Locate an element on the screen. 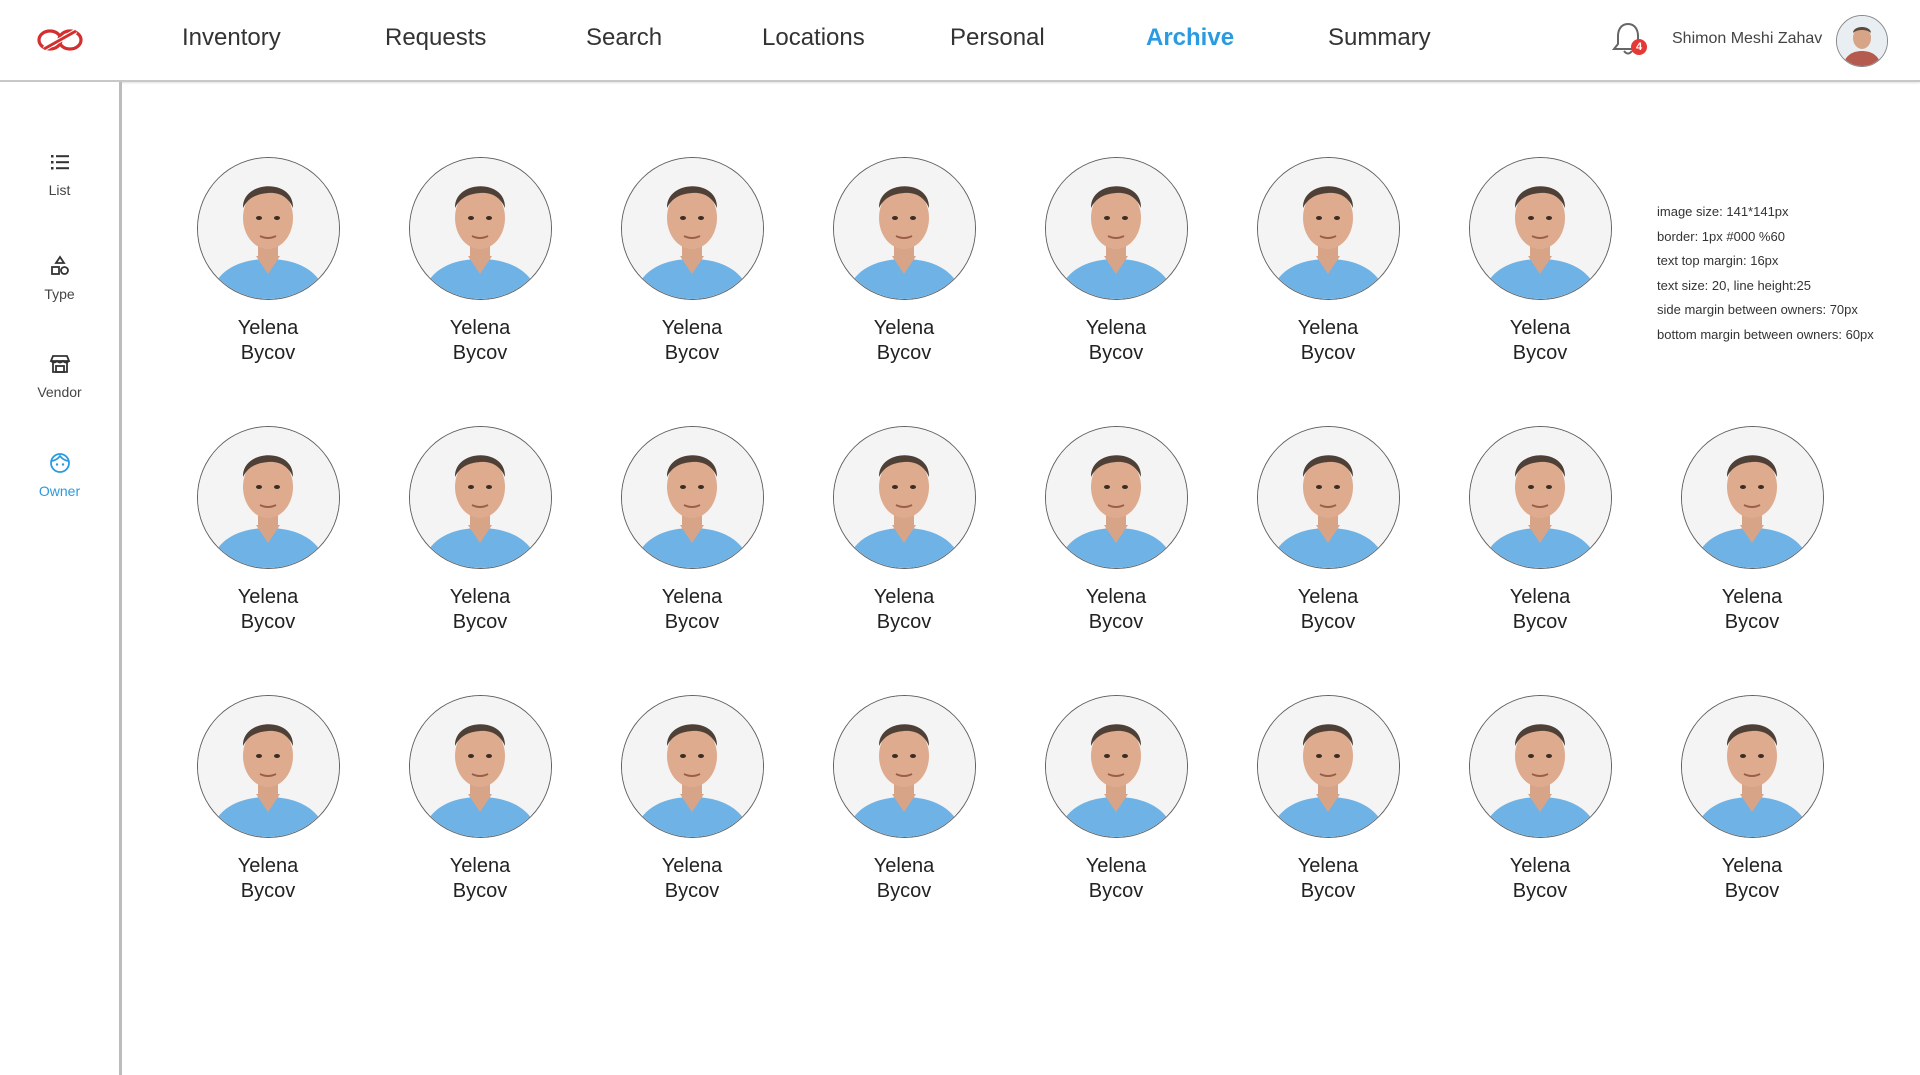  nav-summary: Summary is located at coordinates (1379, 38).